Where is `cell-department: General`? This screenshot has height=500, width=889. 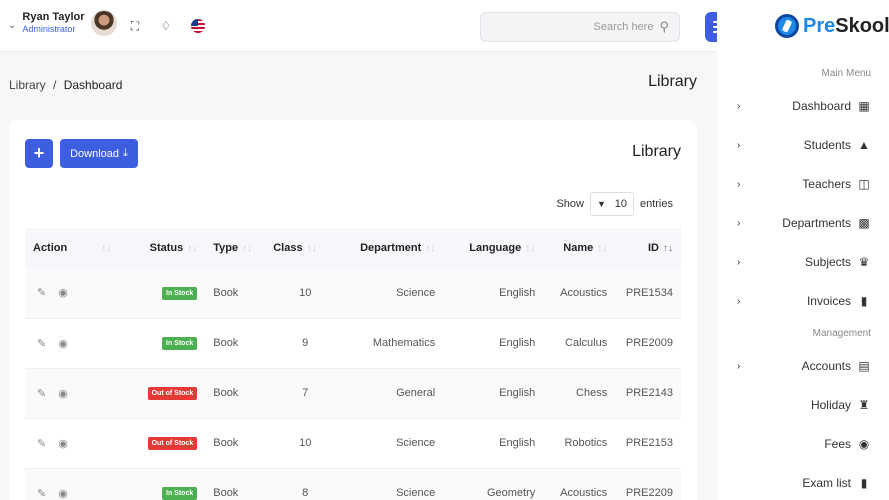 cell-department: General is located at coordinates (394, 393).